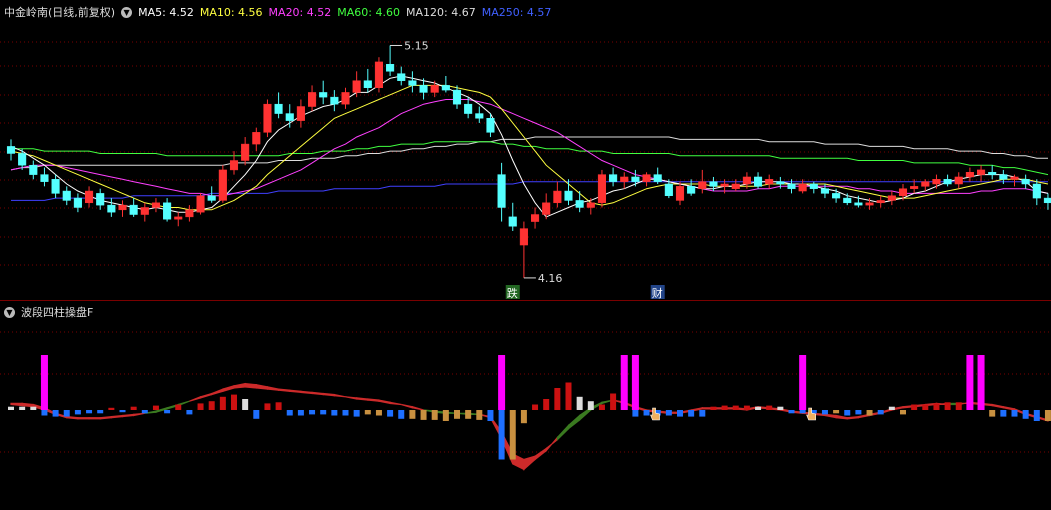 This screenshot has width=1051, height=510. Describe the element at coordinates (657, 293) in the screenshot. I see `marker-cai: 财` at that location.